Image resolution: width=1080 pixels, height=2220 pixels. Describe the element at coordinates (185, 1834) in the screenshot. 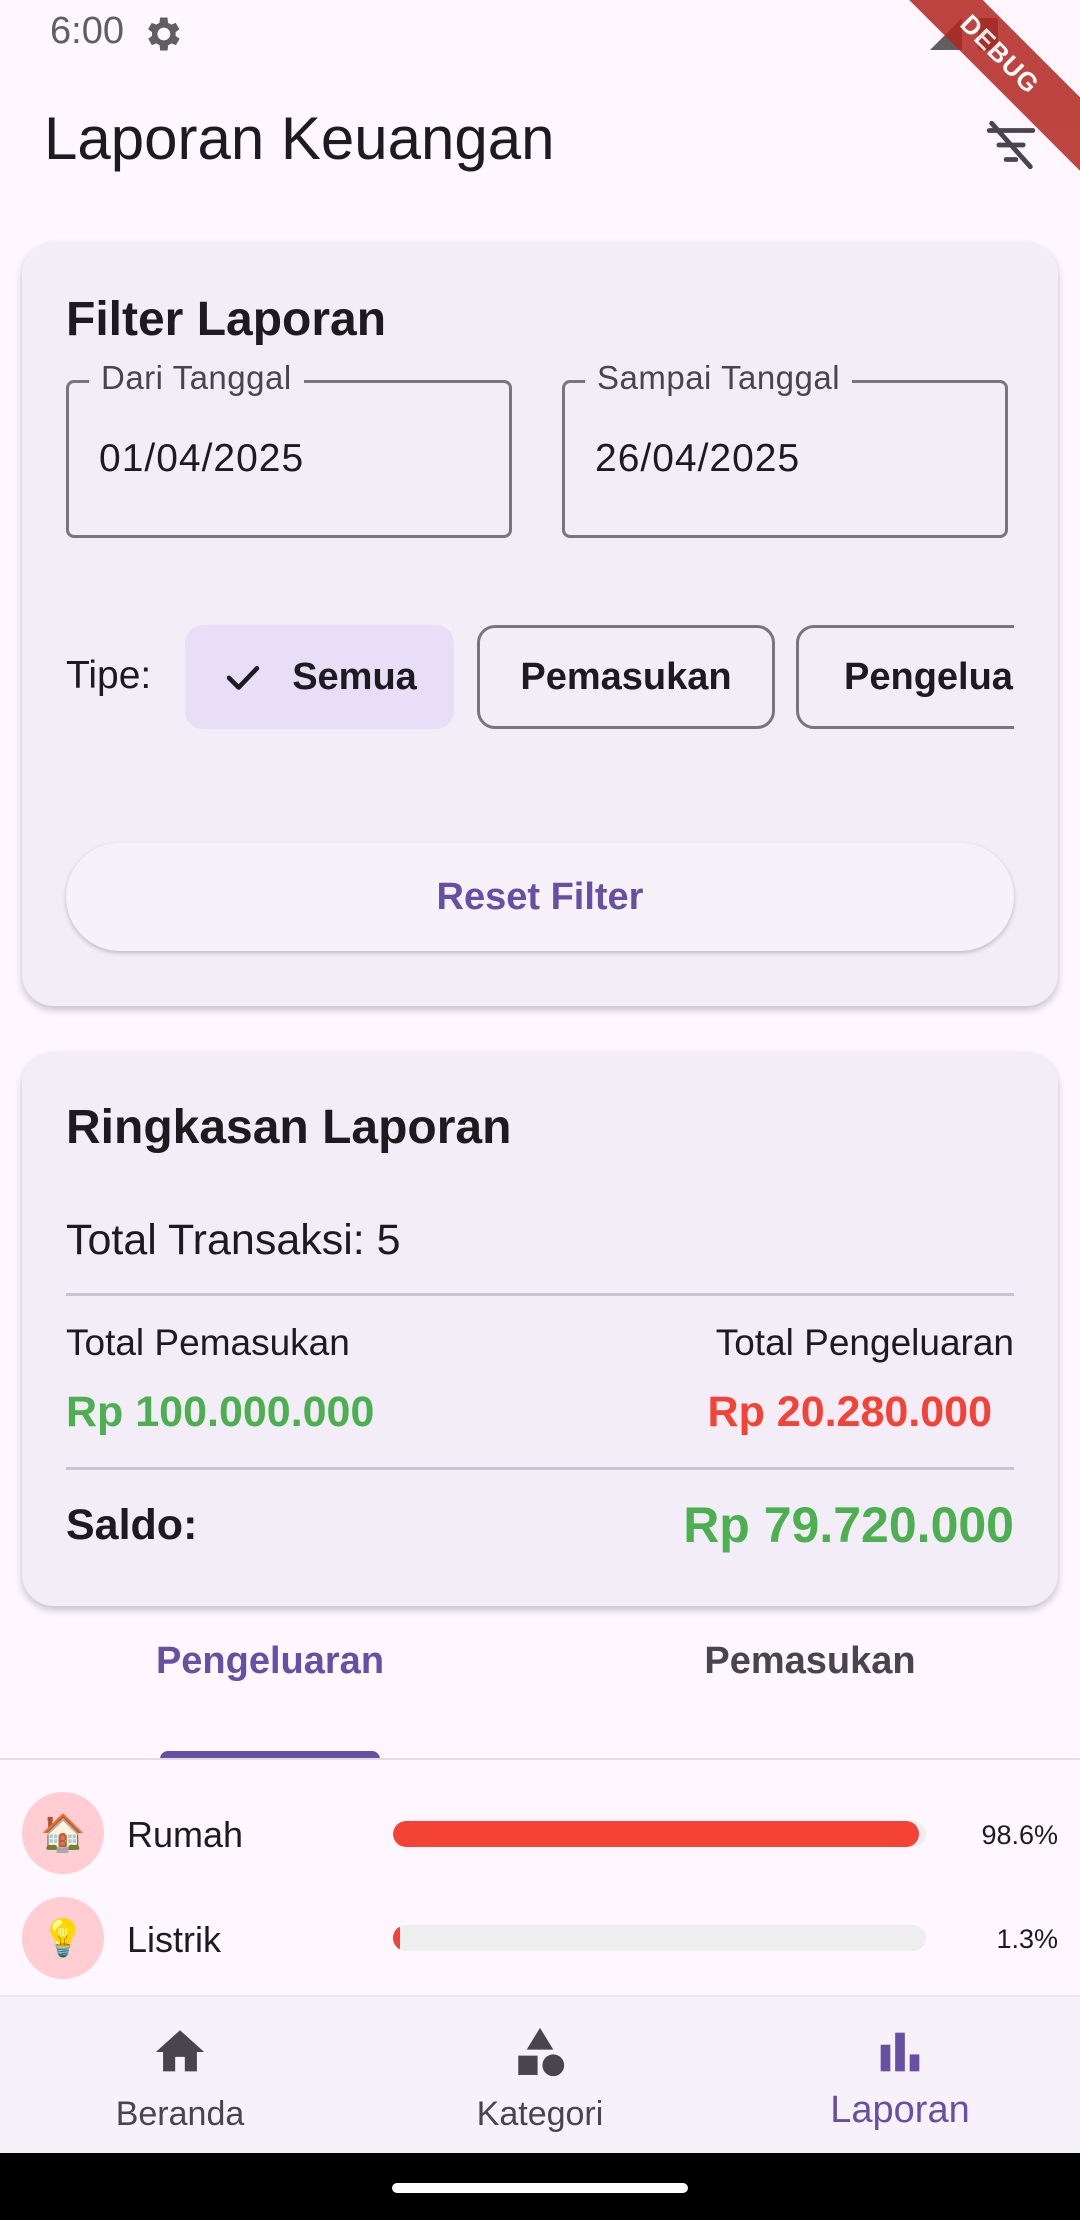

I see `category-name-rumah: Rumah` at that location.